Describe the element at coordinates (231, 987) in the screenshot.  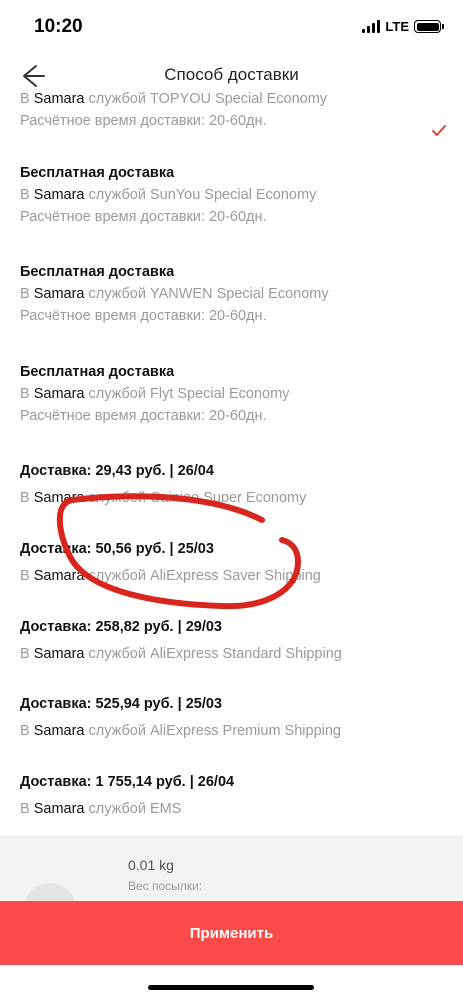
I see `home-indicator` at that location.